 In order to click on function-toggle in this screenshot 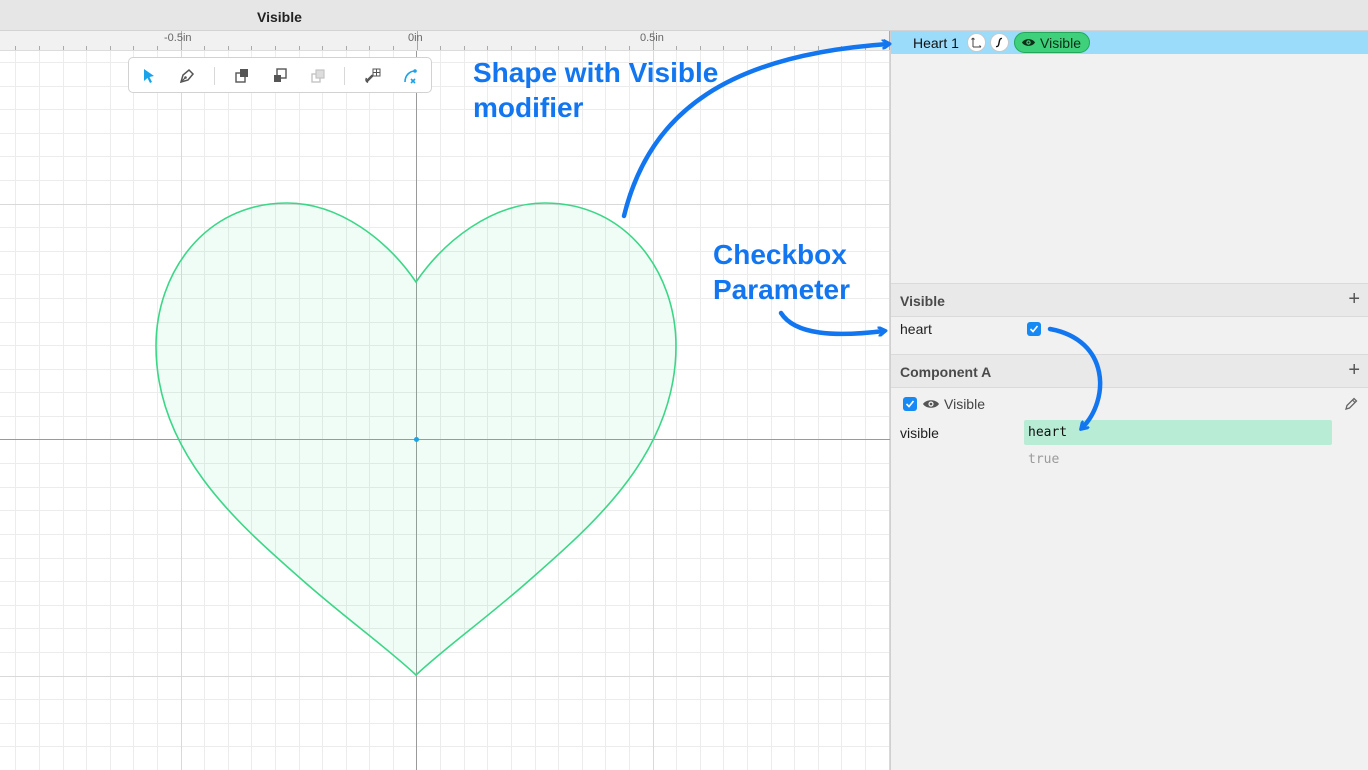, I will do `click(999, 42)`.